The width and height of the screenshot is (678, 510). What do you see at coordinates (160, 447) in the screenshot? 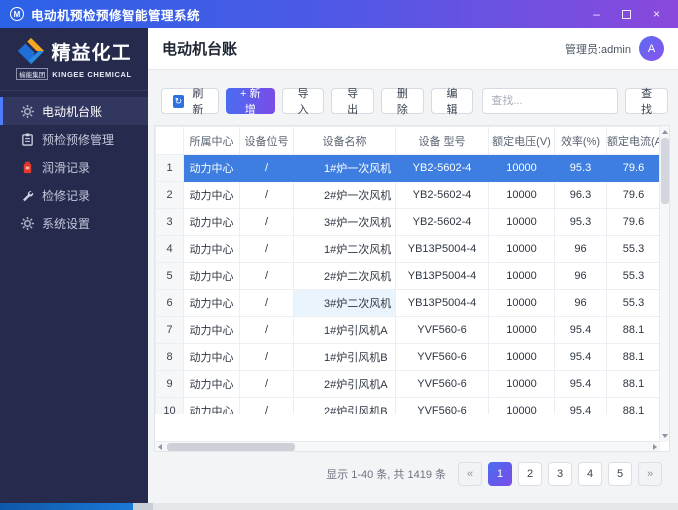
I see `scroll-left-icon` at bounding box center [160, 447].